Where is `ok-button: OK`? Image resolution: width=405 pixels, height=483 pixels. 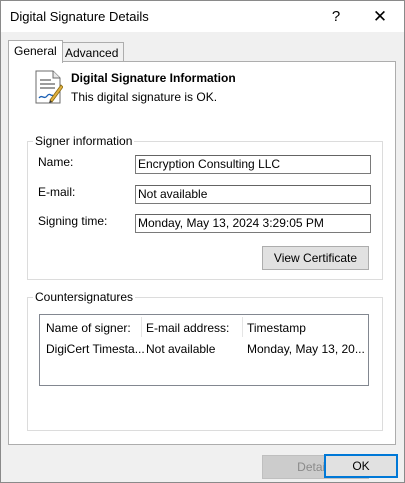 ok-button: OK is located at coordinates (361, 466).